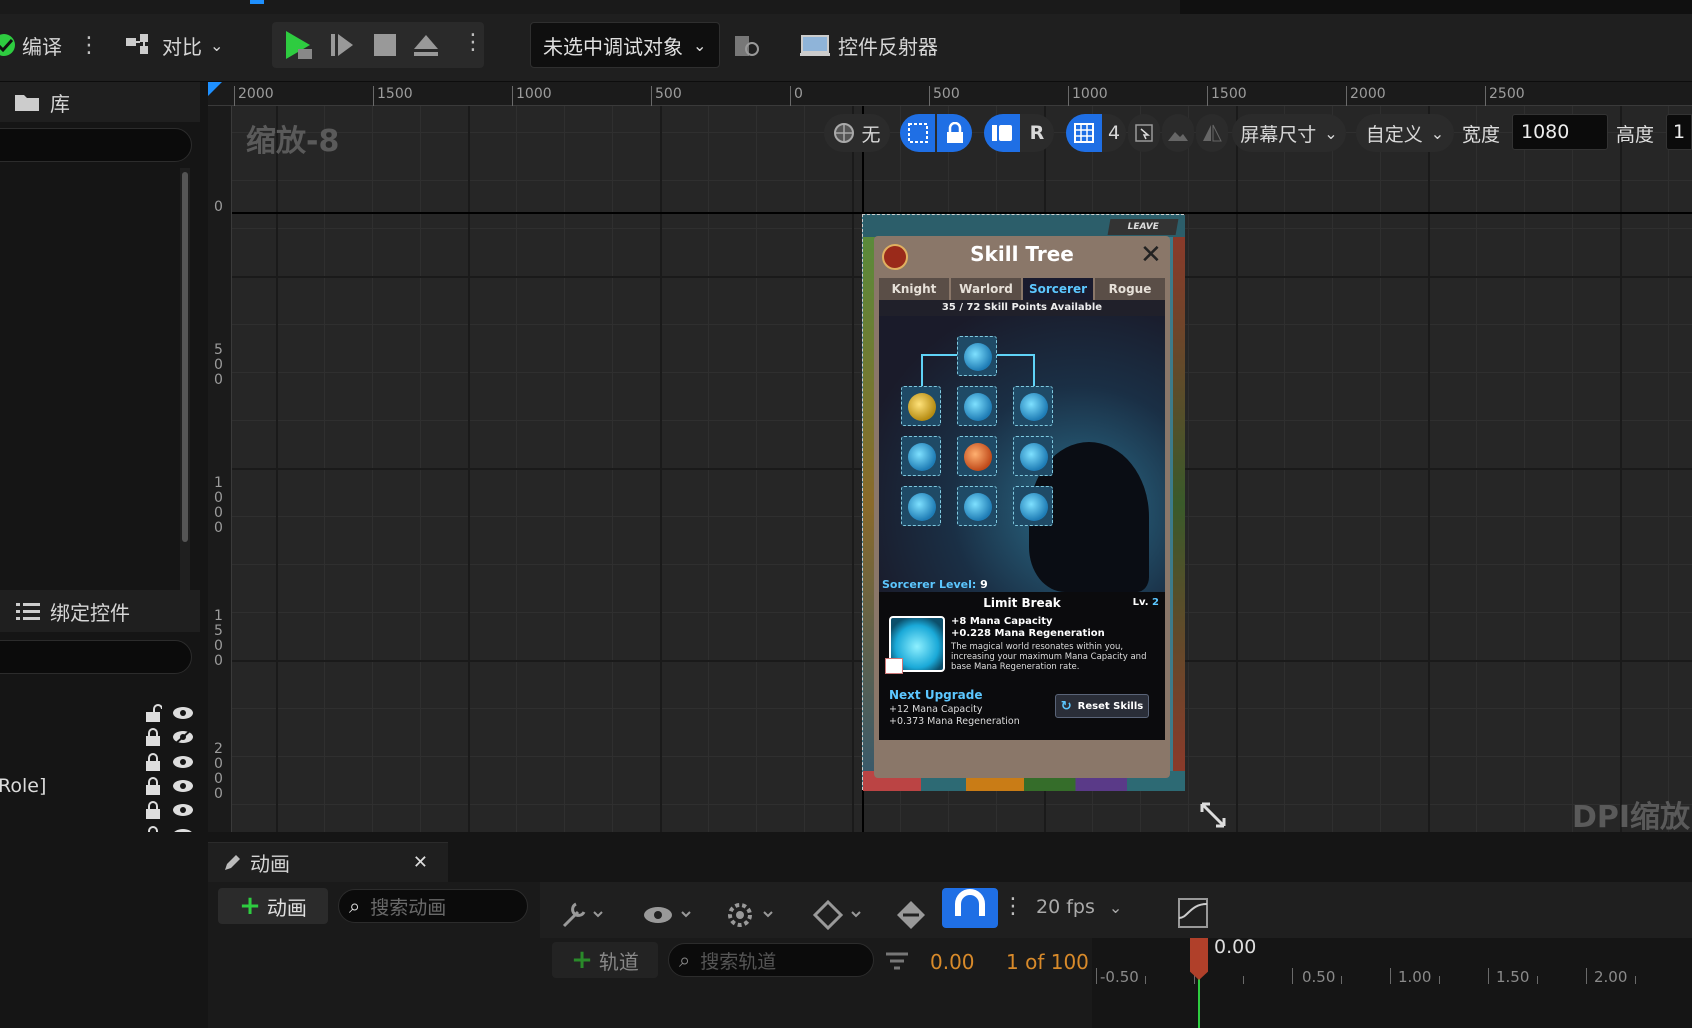  What do you see at coordinates (426, 45) in the screenshot?
I see `eject-icon` at bounding box center [426, 45].